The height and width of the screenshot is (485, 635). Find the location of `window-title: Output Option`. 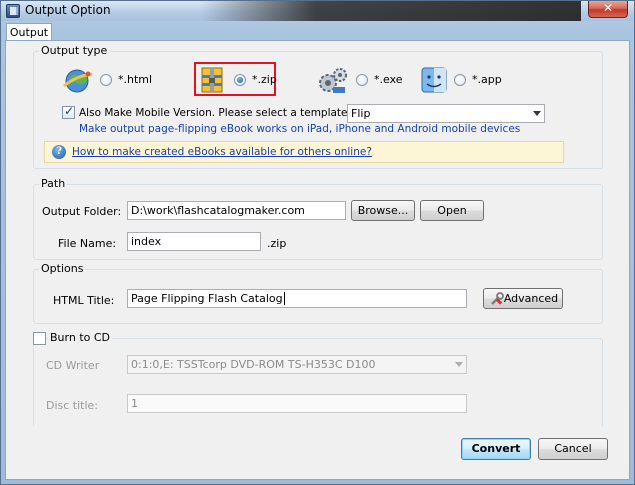

window-title: Output Option is located at coordinates (68, 10).